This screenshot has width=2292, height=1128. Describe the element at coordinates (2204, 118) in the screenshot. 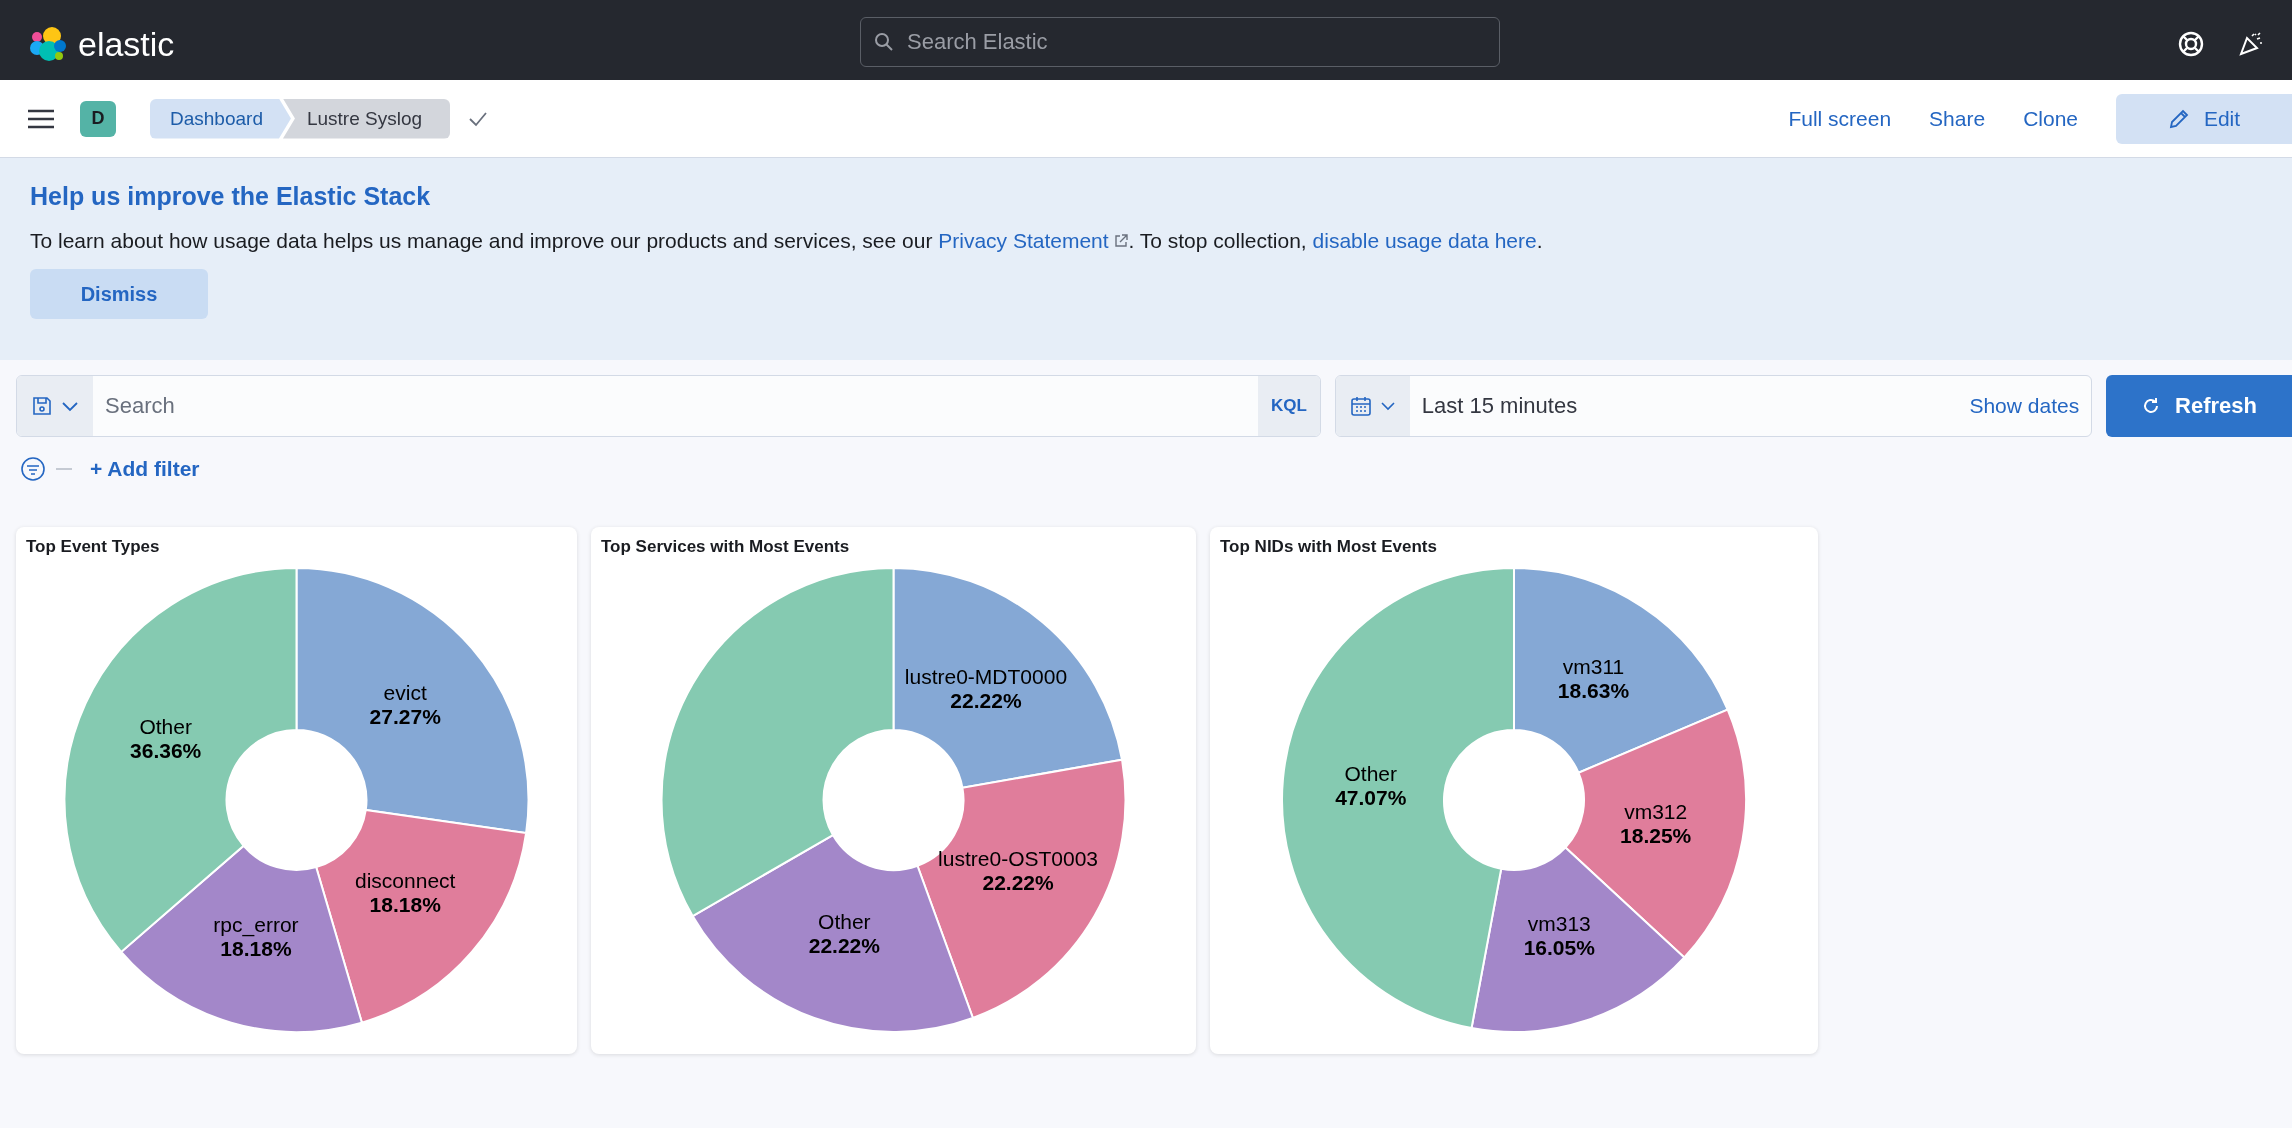

I see `edit-button: Edit` at that location.